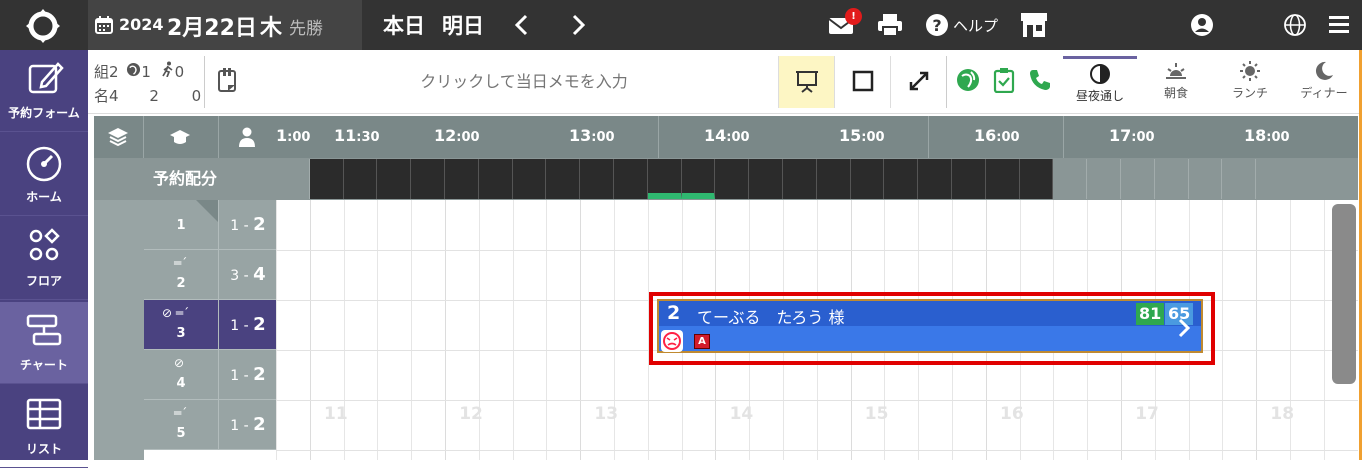  Describe the element at coordinates (44, 259) in the screenshot. I see `sidebar-item-floor: フロア` at that location.